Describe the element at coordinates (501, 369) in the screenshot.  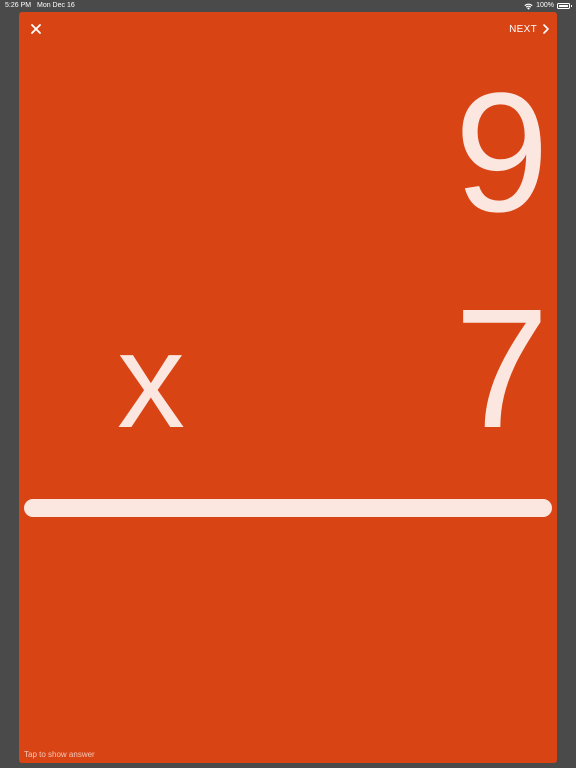
I see `bottom-operand: 7` at that location.